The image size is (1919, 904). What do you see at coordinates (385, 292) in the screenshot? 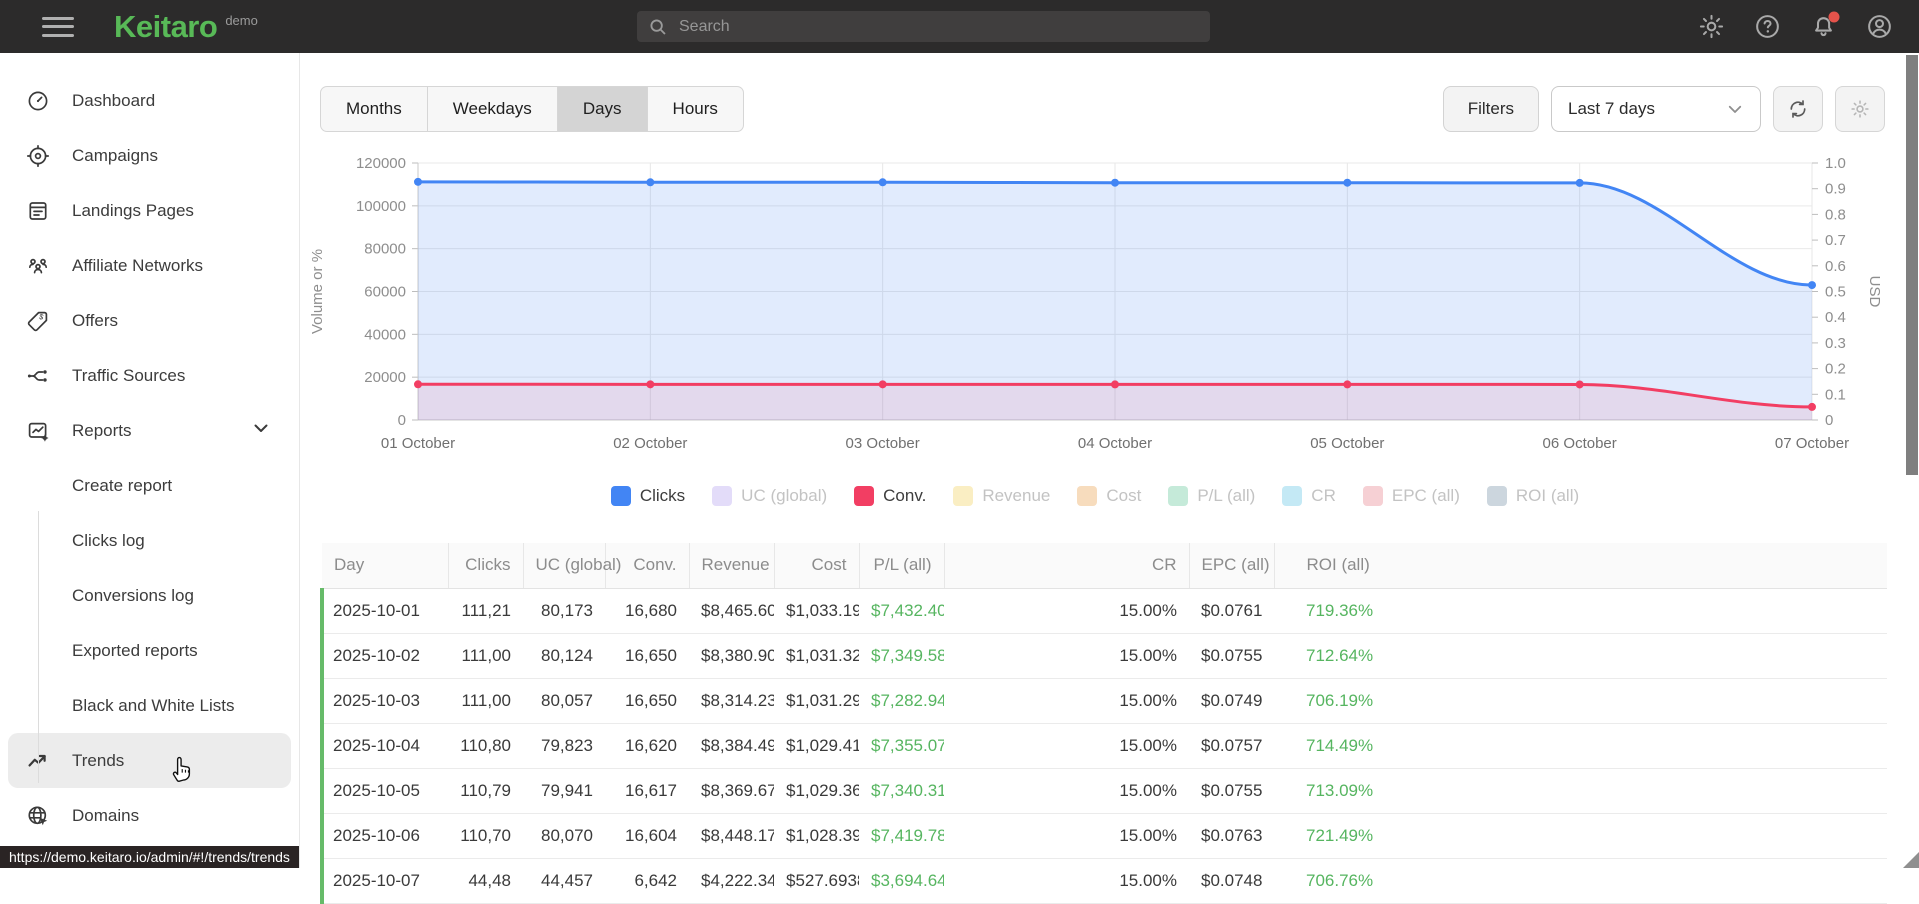
I see `svg-text: 60000` at bounding box center [385, 292].